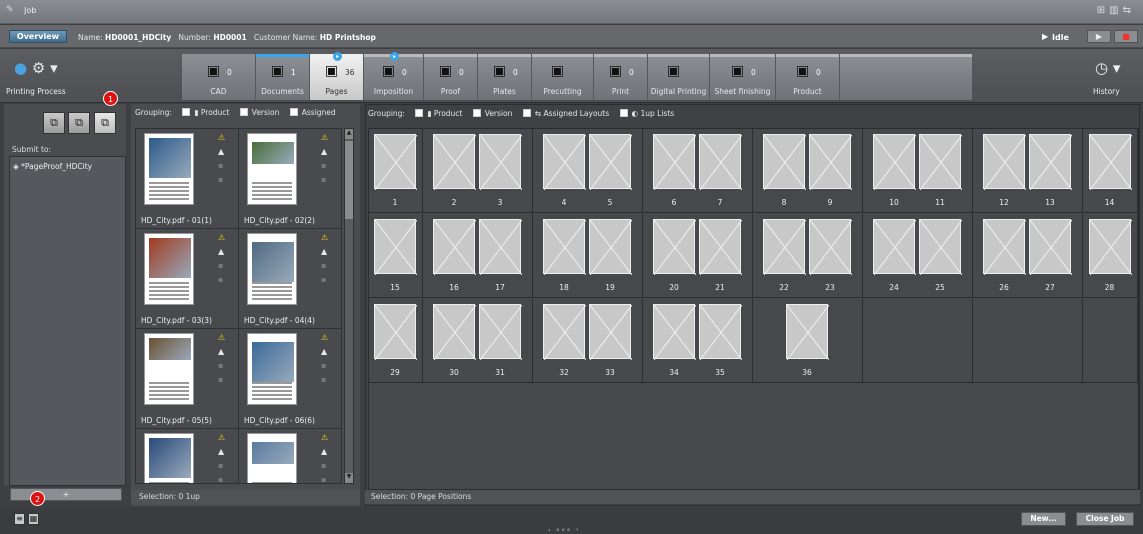 The image size is (1143, 534). What do you see at coordinates (698, 341) in the screenshot?
I see `page-slot: 34 35` at bounding box center [698, 341].